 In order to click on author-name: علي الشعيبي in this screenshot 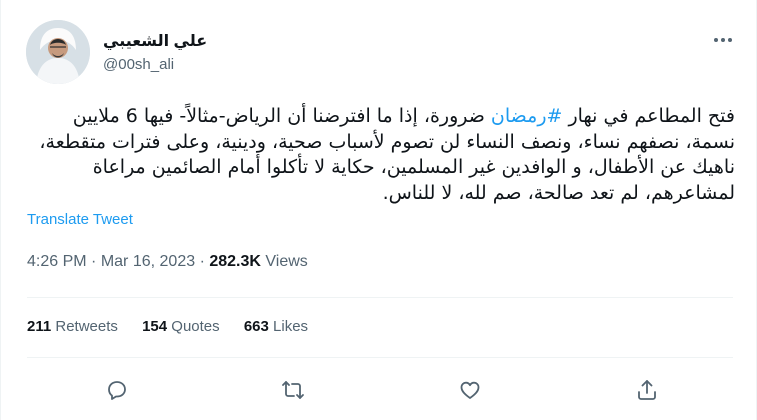, I will do `click(155, 41)`.